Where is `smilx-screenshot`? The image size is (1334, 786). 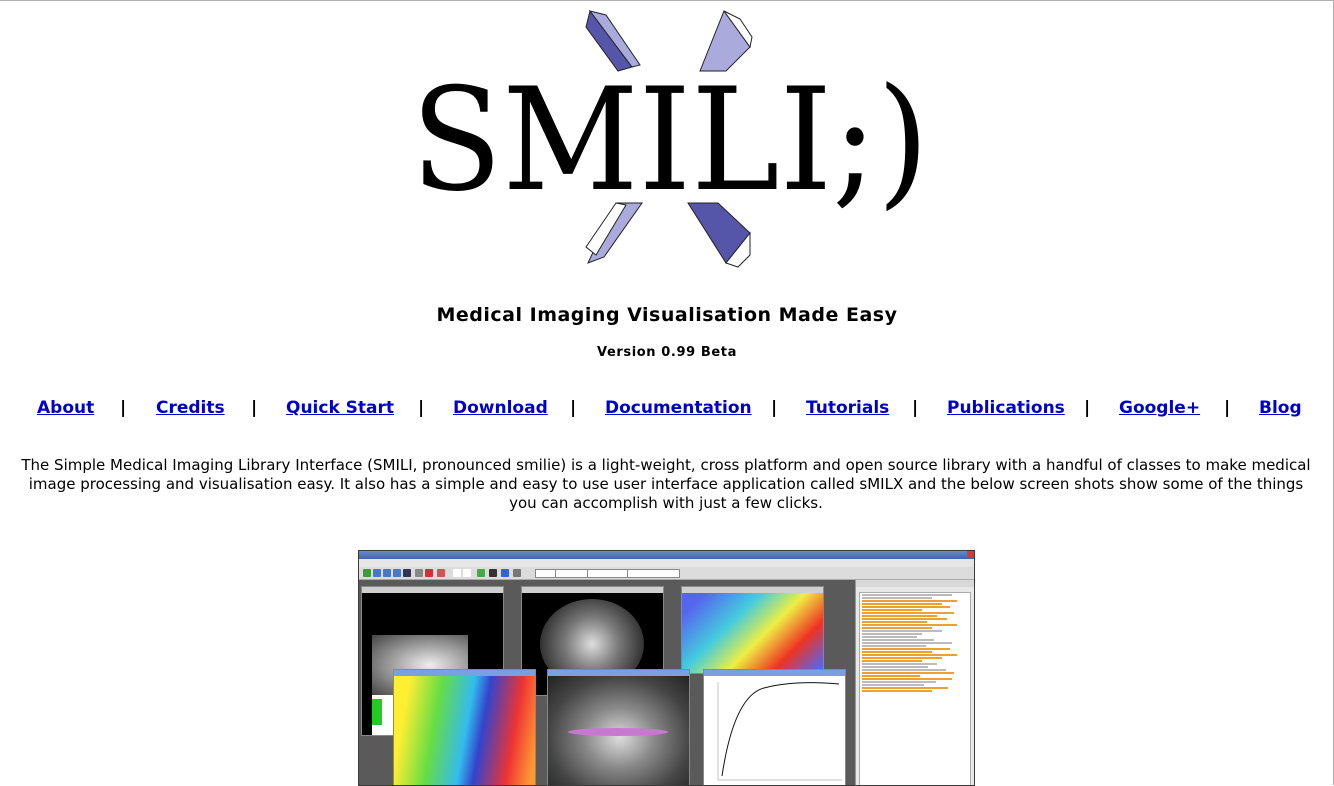
smilx-screenshot is located at coordinates (666, 668).